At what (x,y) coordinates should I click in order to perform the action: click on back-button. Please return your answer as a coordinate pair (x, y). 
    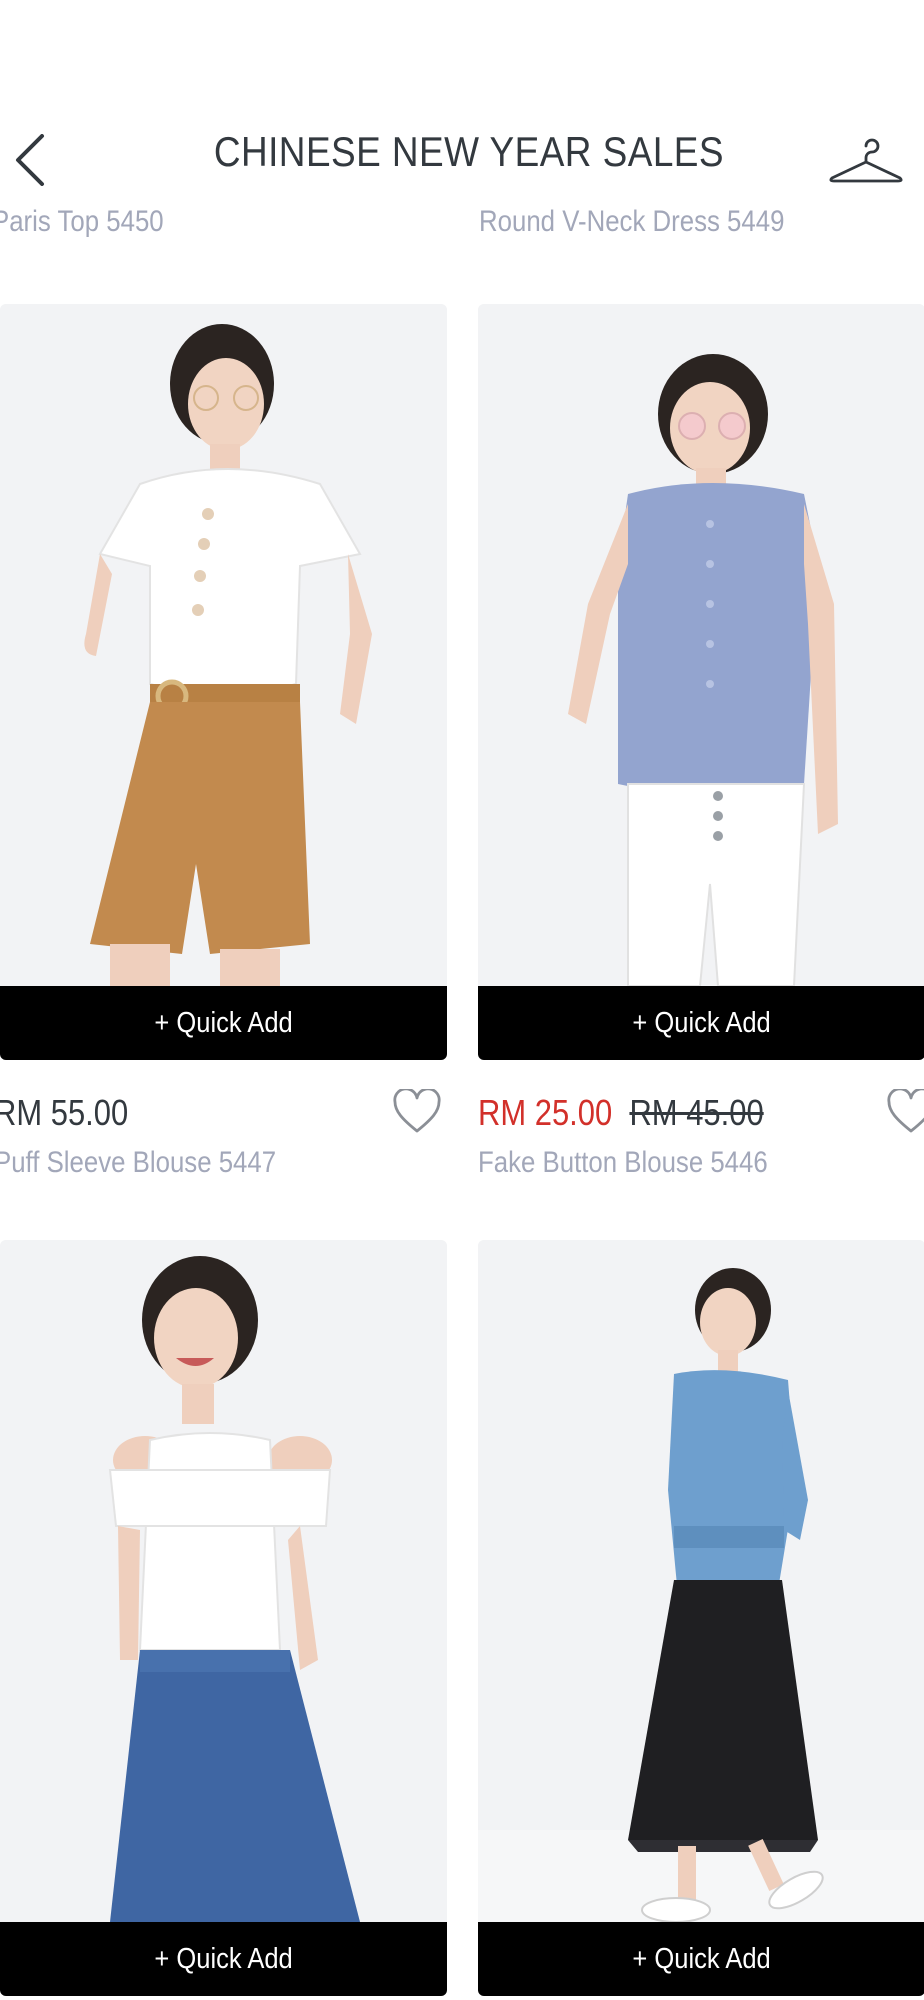
    Looking at the image, I should click on (30, 160).